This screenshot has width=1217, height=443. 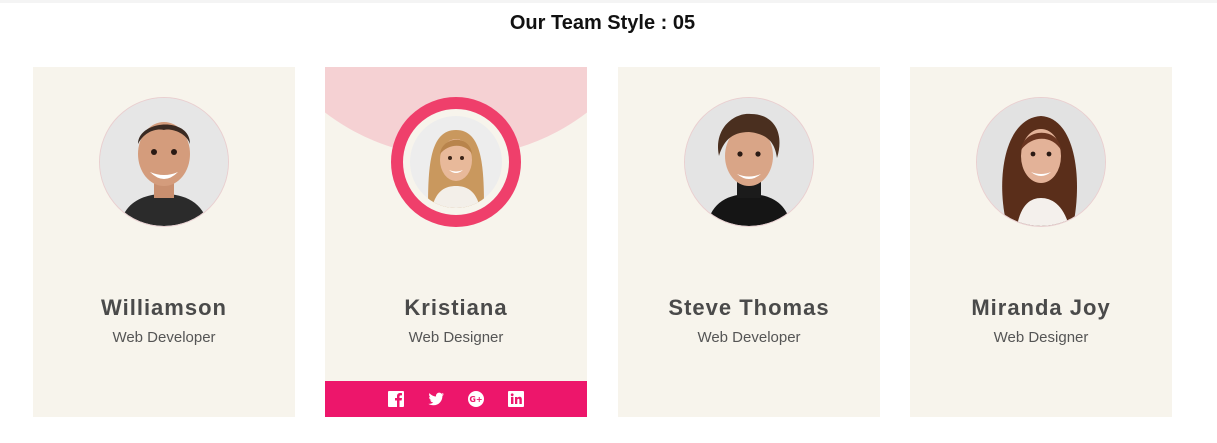 I want to click on social-links-bar: G+, so click(x=456, y=399).